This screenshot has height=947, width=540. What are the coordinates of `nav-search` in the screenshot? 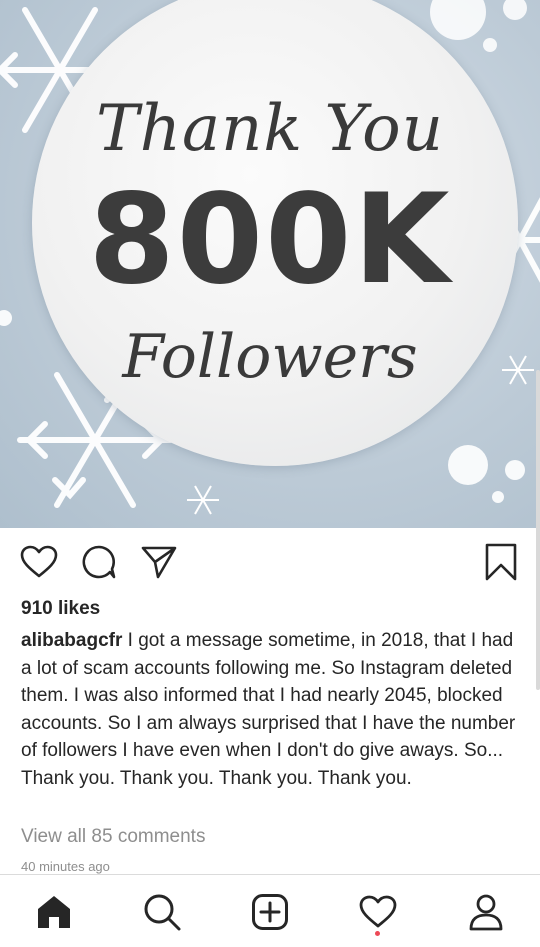 It's located at (162, 912).